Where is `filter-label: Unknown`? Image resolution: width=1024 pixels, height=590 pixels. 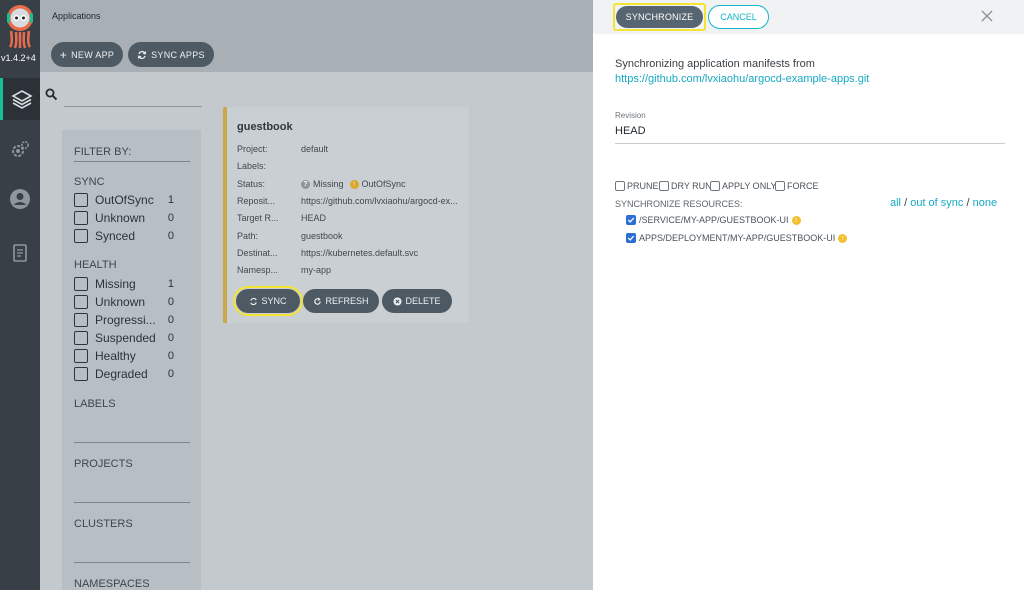 filter-label: Unknown is located at coordinates (120, 302).